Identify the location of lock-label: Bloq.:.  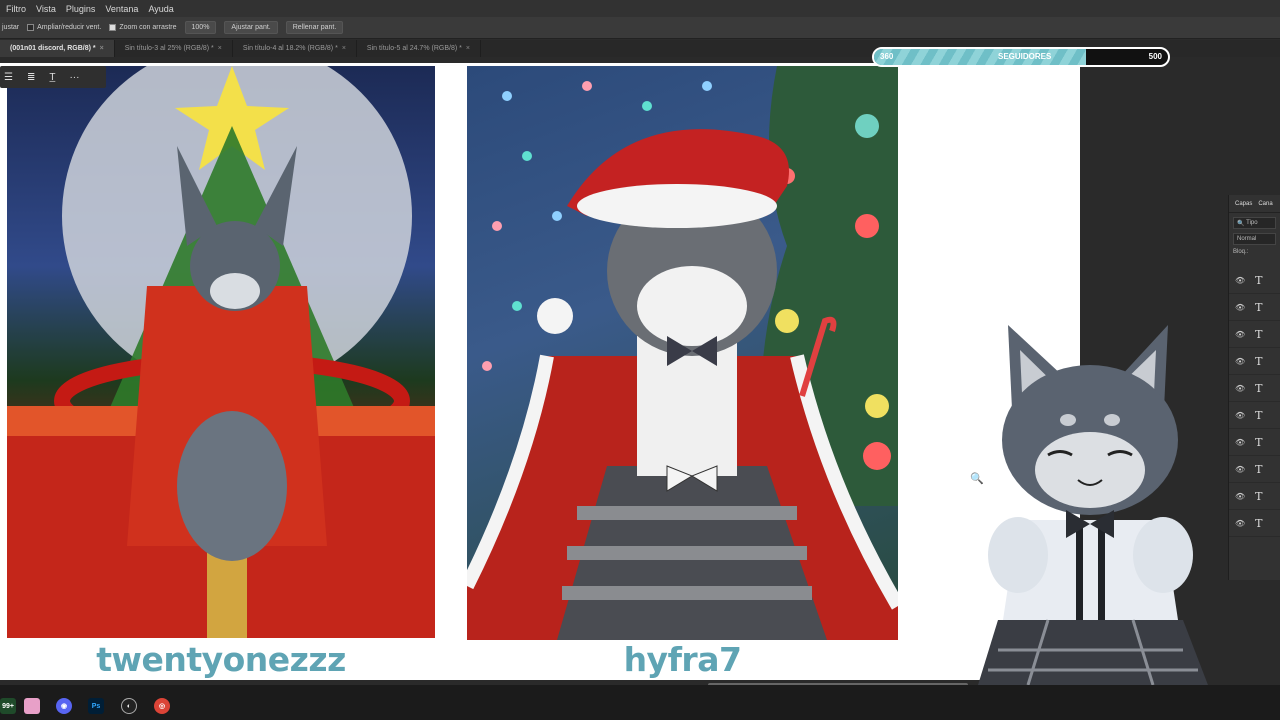
(1241, 252).